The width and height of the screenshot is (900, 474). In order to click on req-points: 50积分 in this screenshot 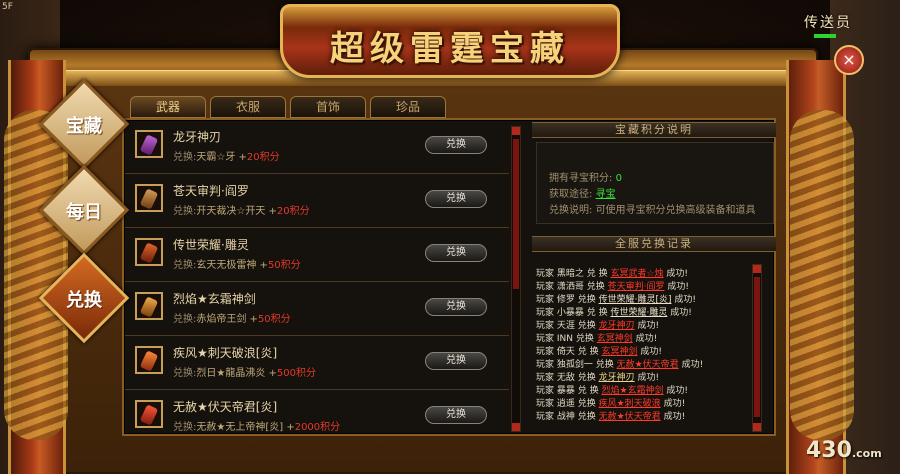, I will do `click(284, 265)`.